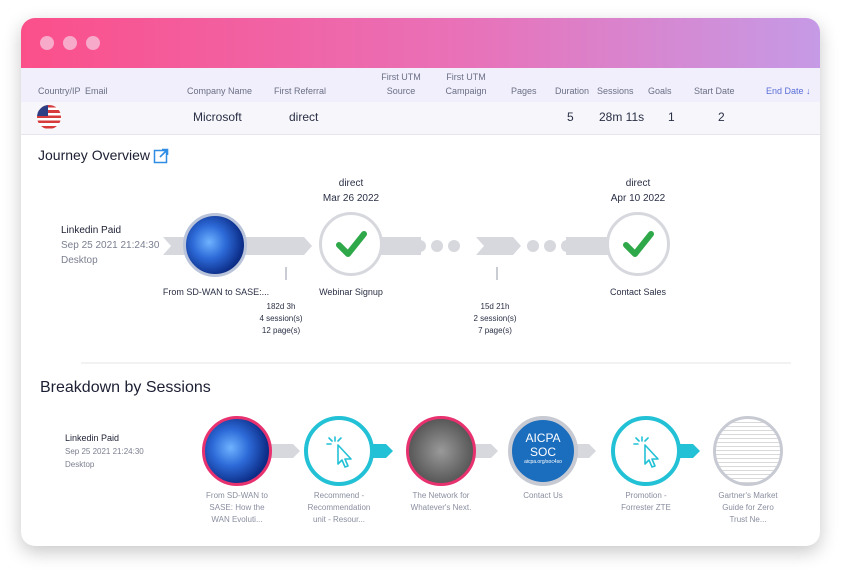 The image size is (843, 572). Describe the element at coordinates (748, 451) in the screenshot. I see `session-thumb-gartner` at that location.